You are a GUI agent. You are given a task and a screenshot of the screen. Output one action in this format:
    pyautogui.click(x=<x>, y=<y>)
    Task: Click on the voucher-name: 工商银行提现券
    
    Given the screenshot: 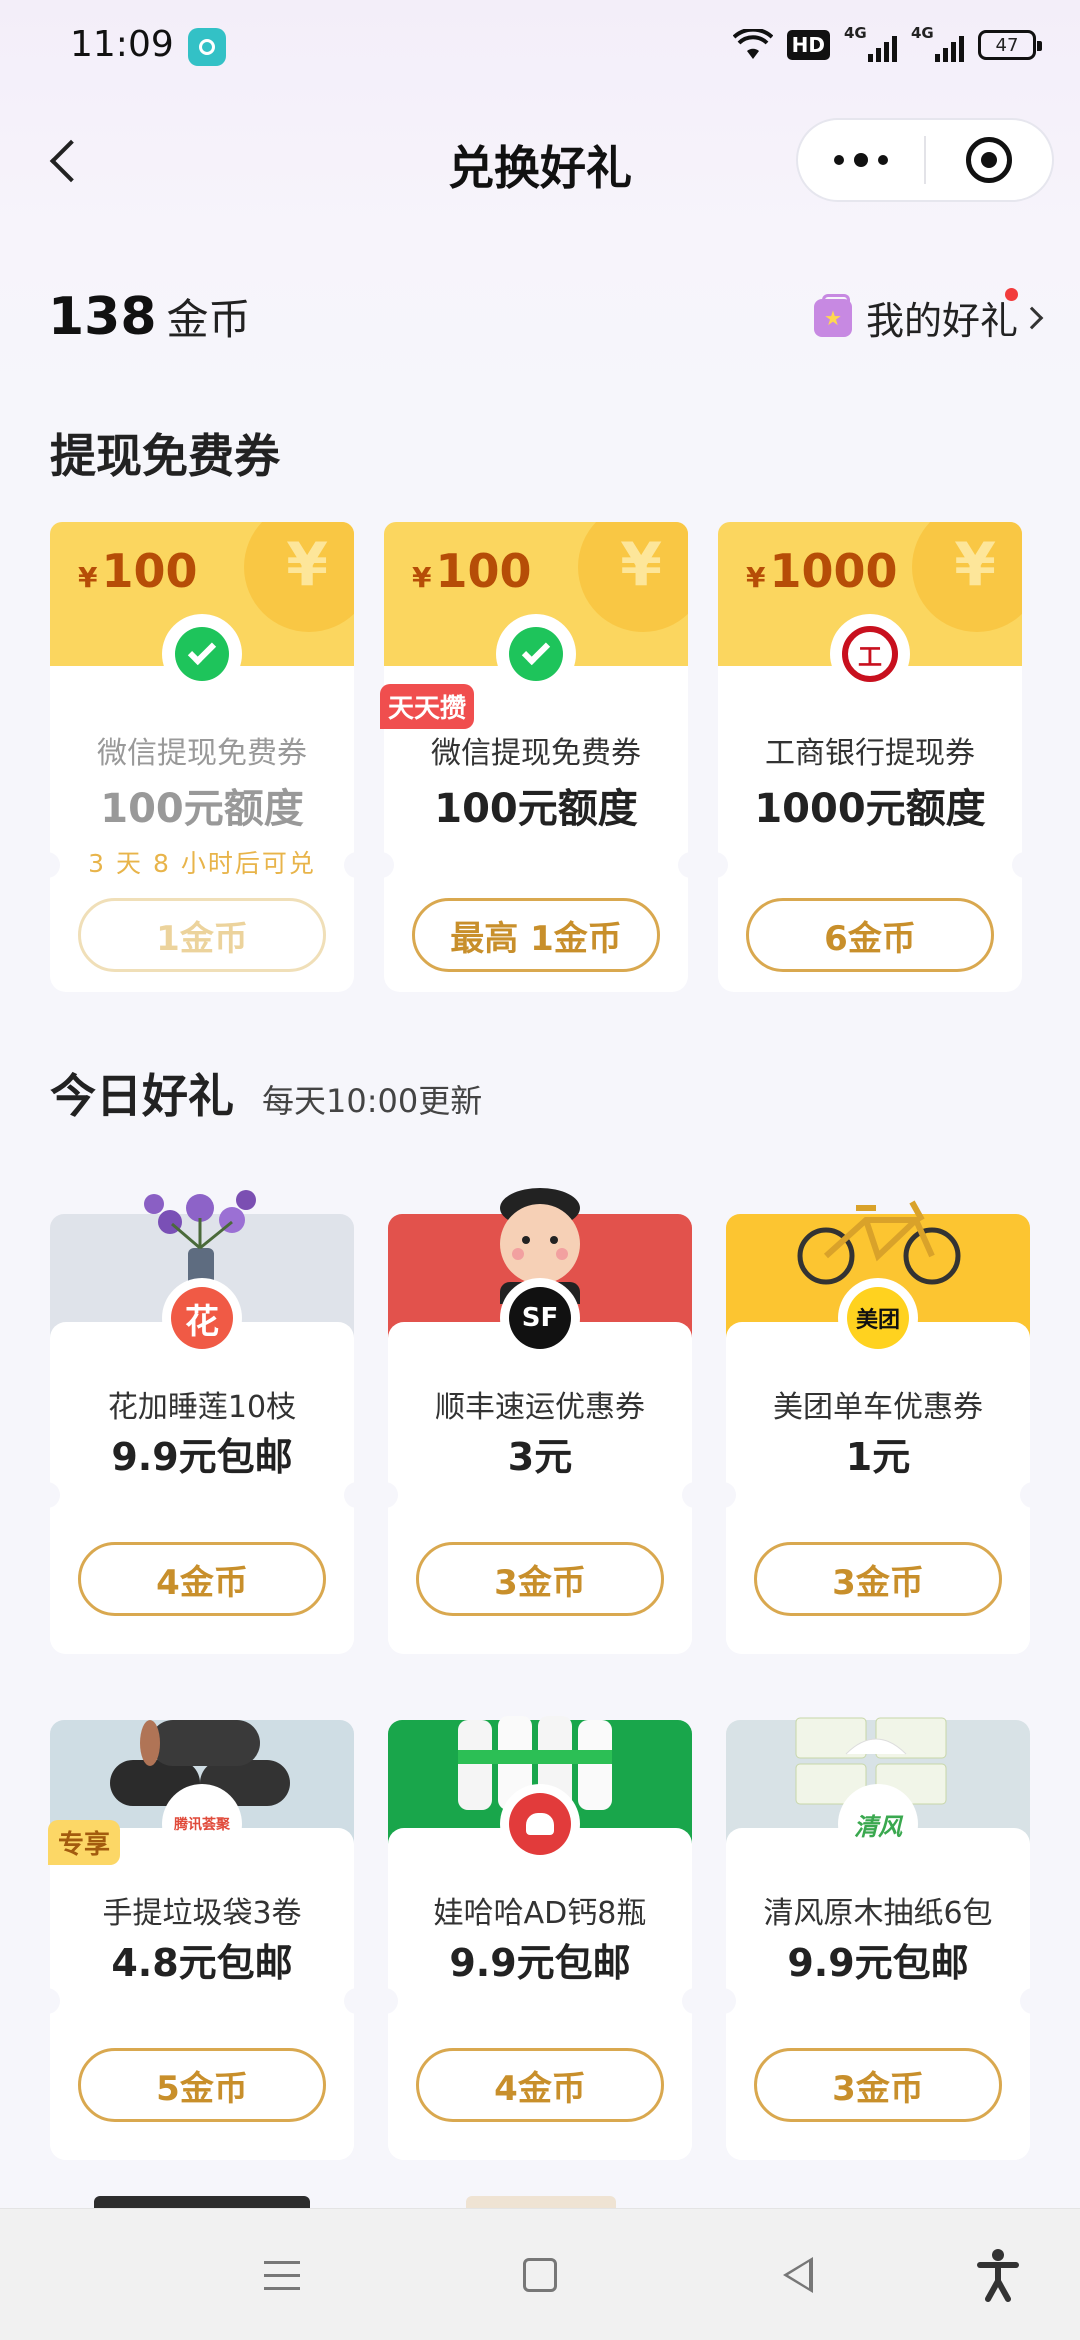 What is the action you would take?
    pyautogui.click(x=870, y=753)
    